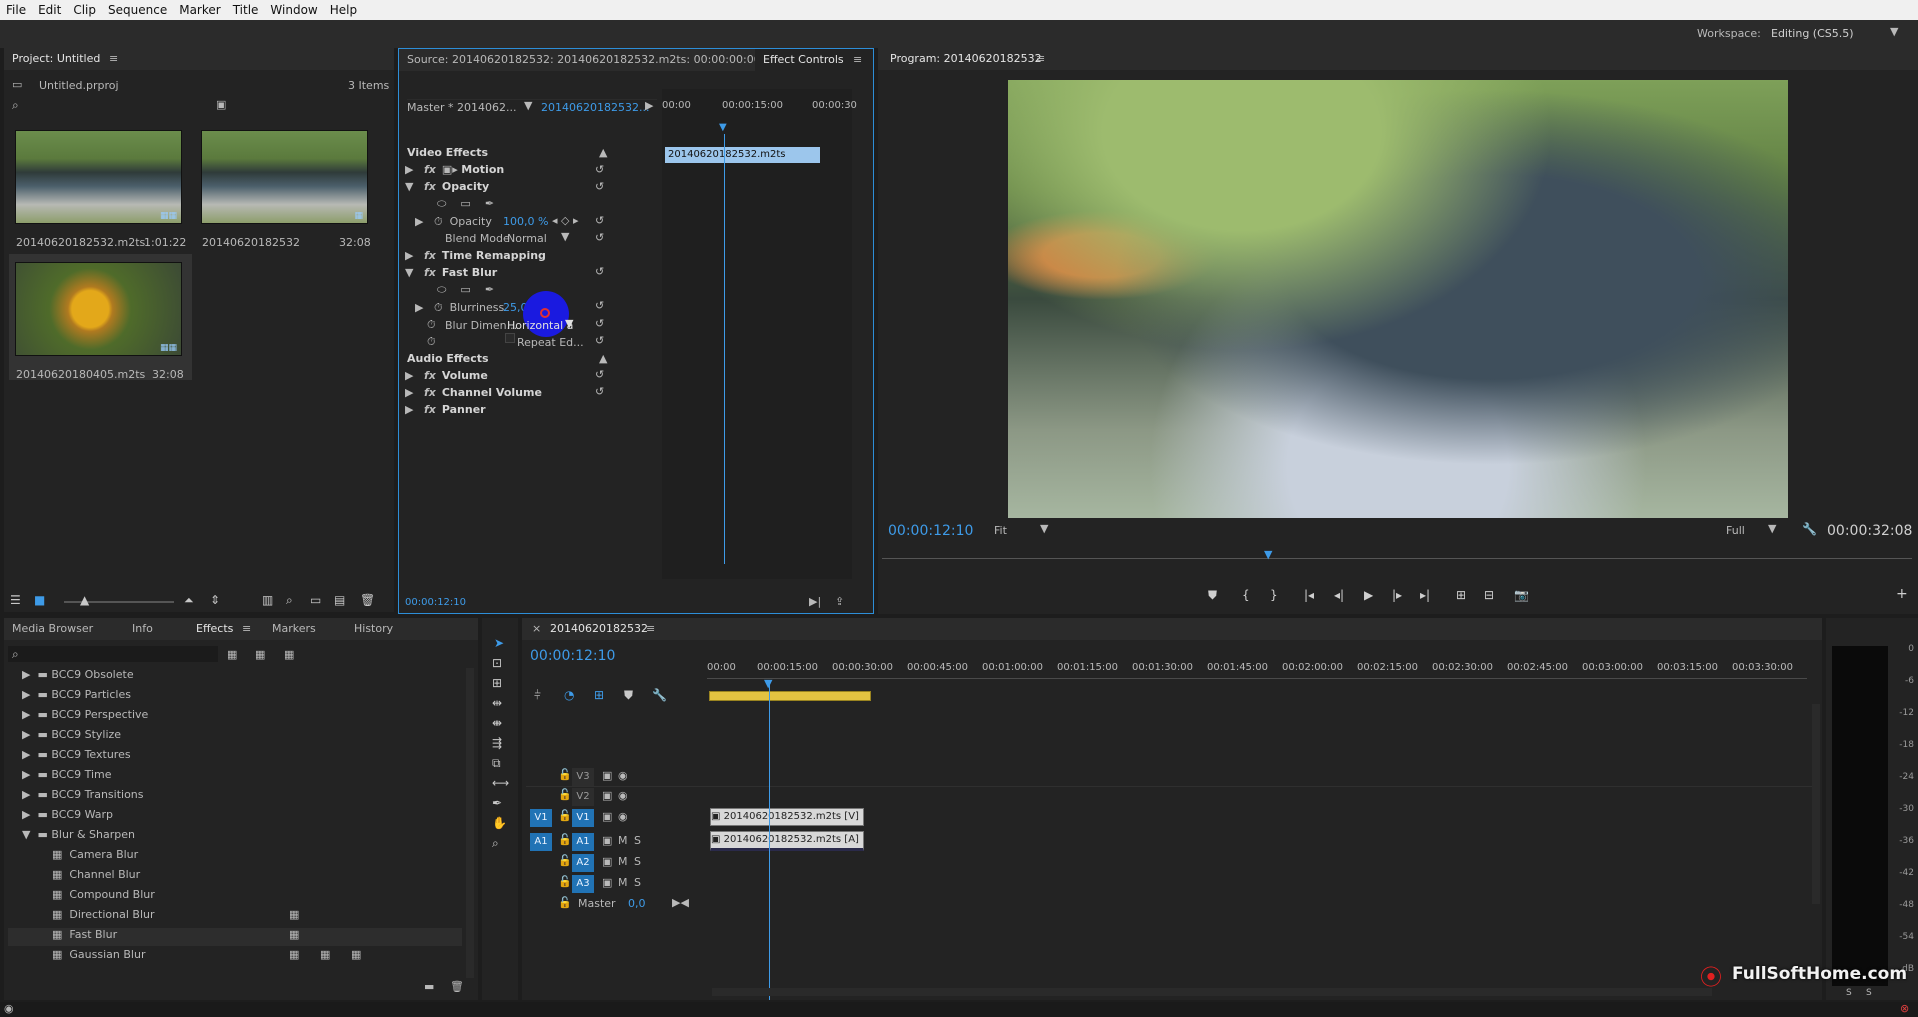 This screenshot has height=1017, width=1918. I want to click on solo-left-button: S, so click(1849, 993).